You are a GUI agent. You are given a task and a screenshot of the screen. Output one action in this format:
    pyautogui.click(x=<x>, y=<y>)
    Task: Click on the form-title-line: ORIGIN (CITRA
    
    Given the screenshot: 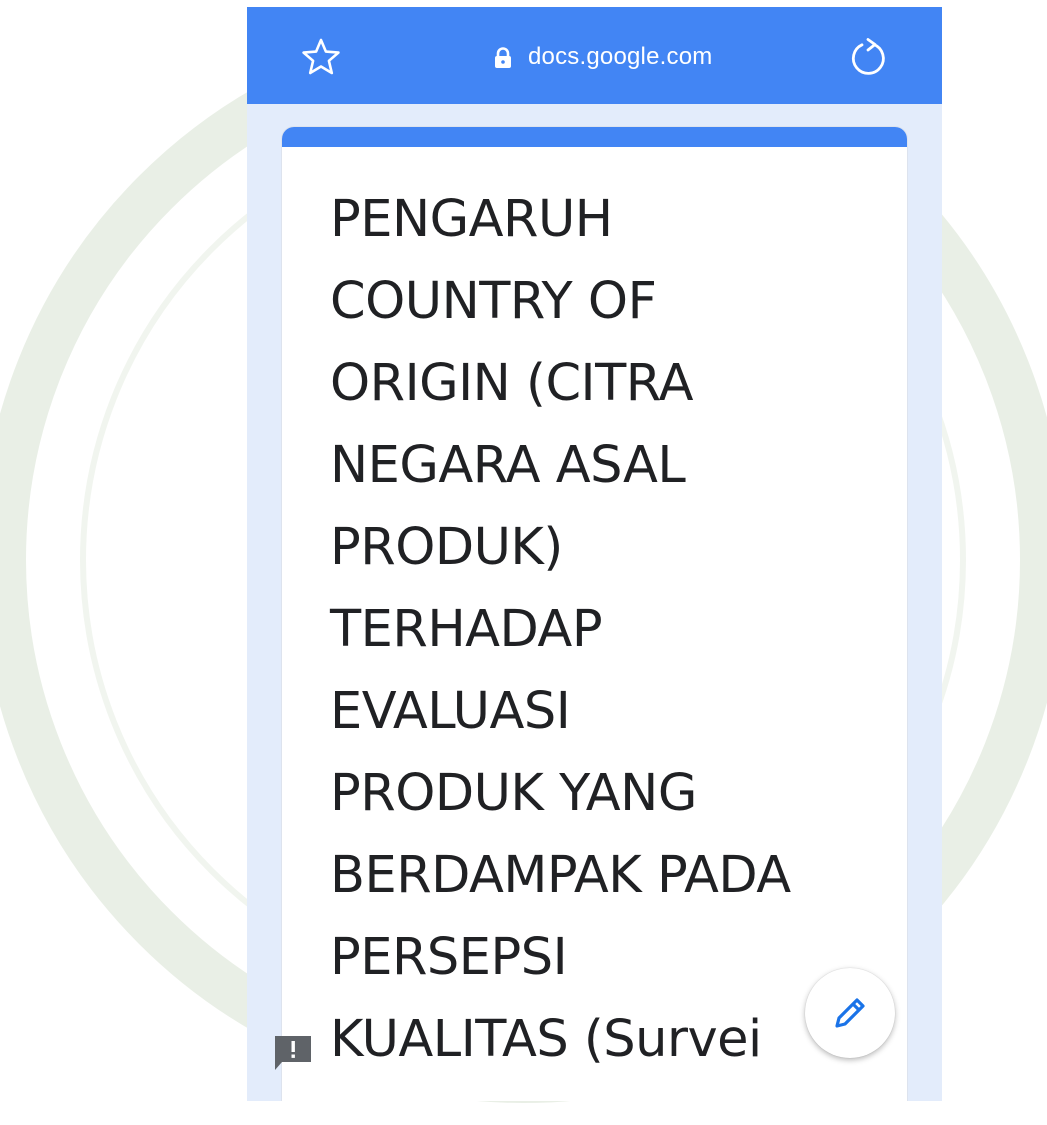 What is the action you would take?
    pyautogui.click(x=512, y=383)
    